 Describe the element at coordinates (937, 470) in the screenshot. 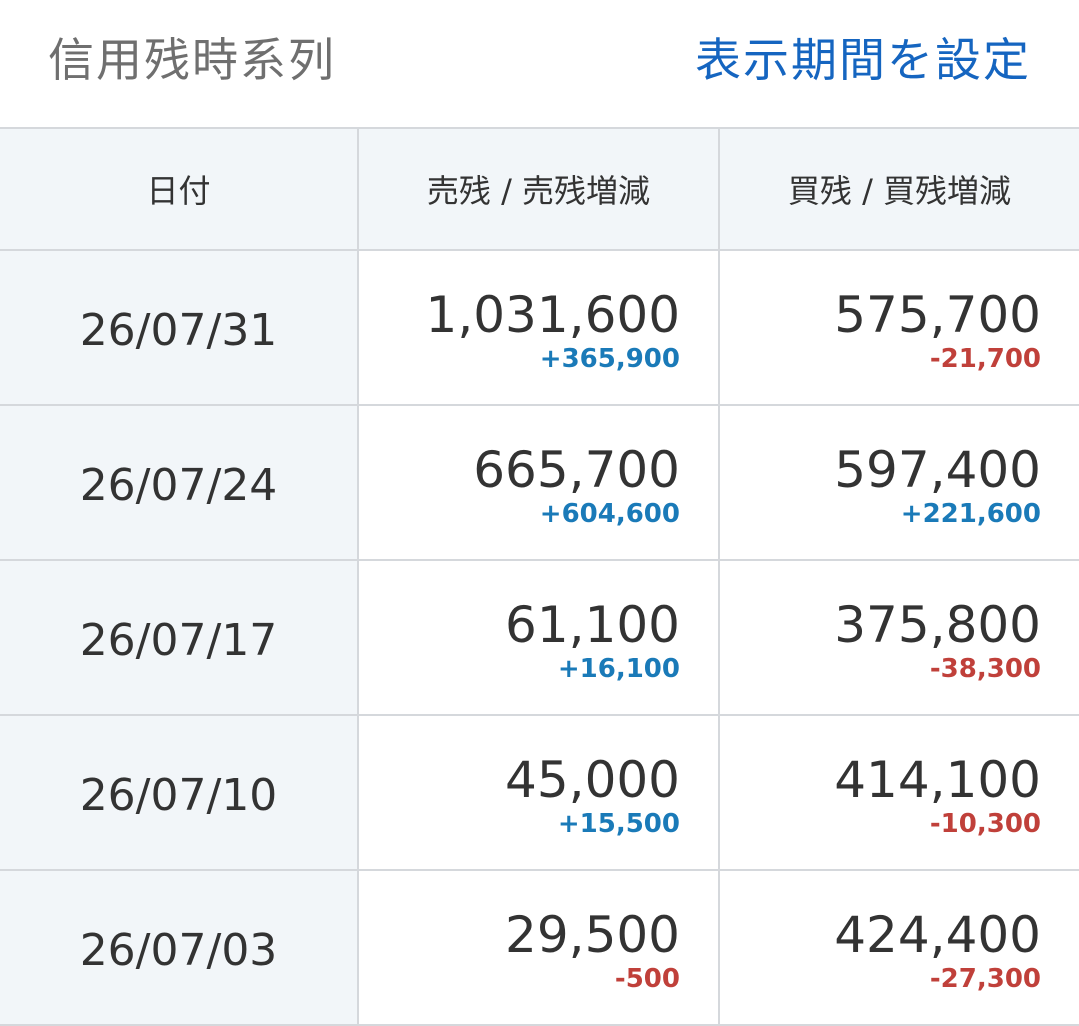

I see `buy-balance-value: 597,400` at that location.